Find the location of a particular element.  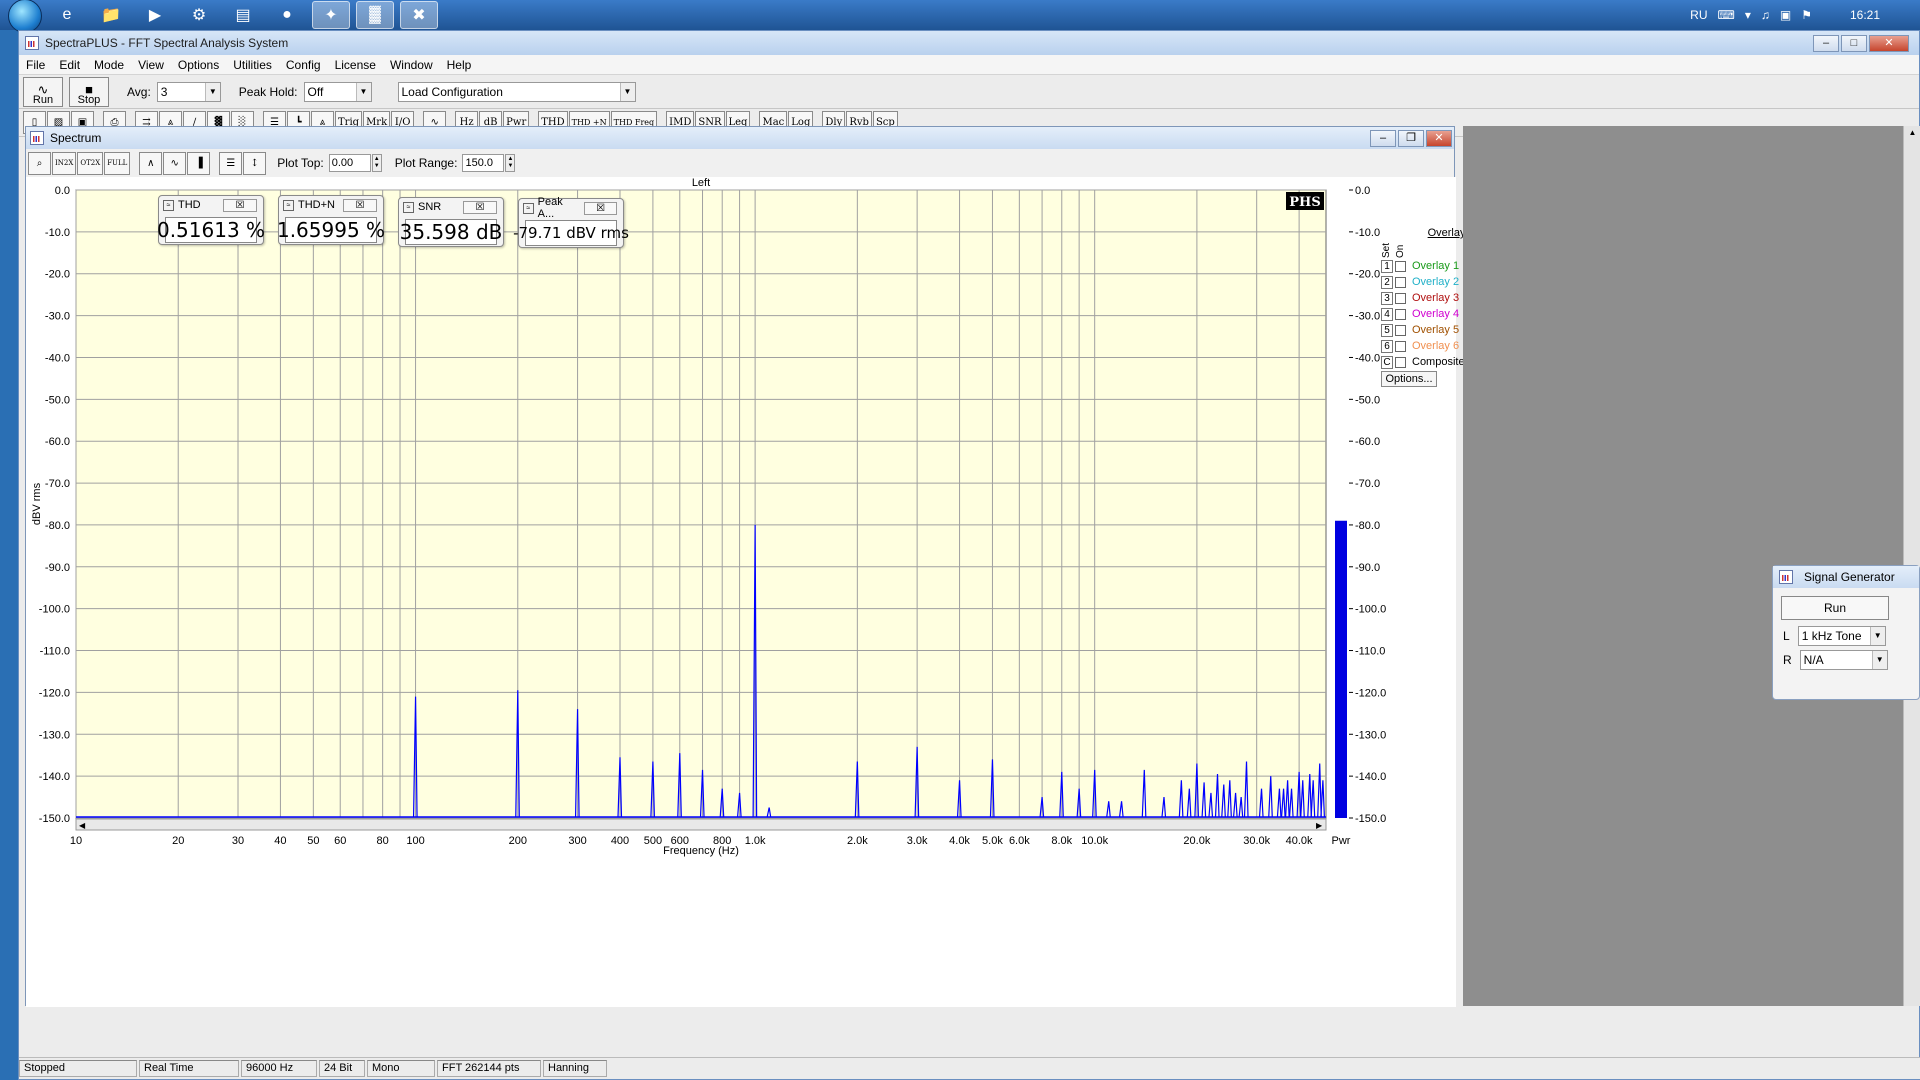

generator-run-button: Run is located at coordinates (1835, 608).